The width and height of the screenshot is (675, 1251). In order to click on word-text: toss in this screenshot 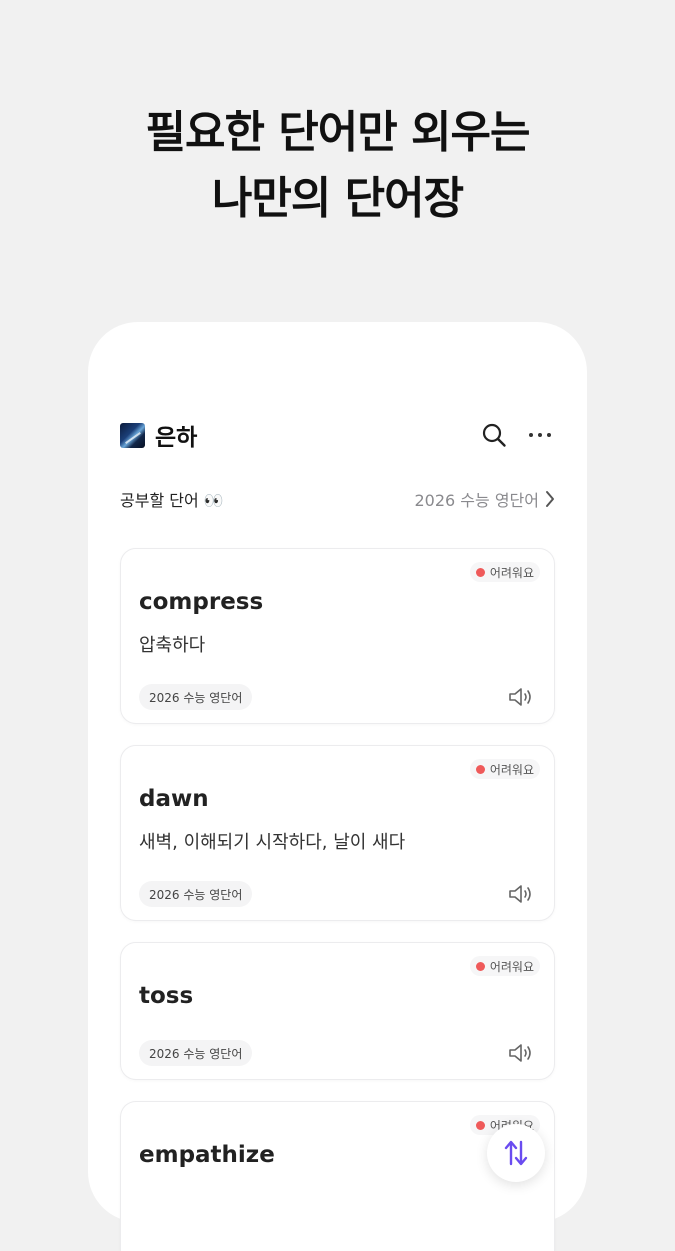, I will do `click(166, 996)`.